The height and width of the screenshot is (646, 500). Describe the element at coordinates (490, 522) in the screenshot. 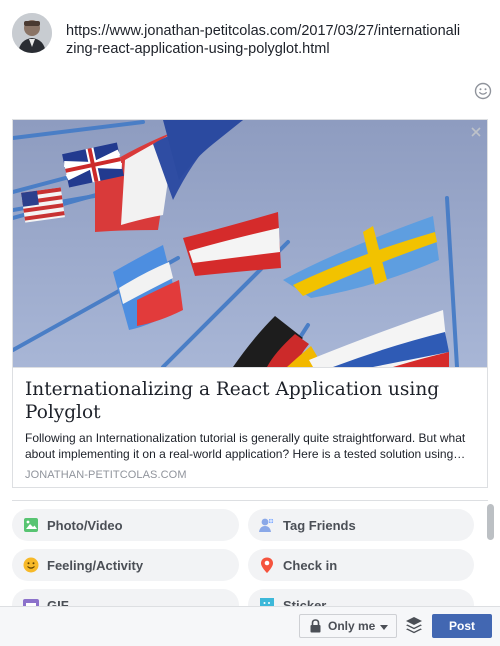

I see `scrollbar-thumb` at that location.